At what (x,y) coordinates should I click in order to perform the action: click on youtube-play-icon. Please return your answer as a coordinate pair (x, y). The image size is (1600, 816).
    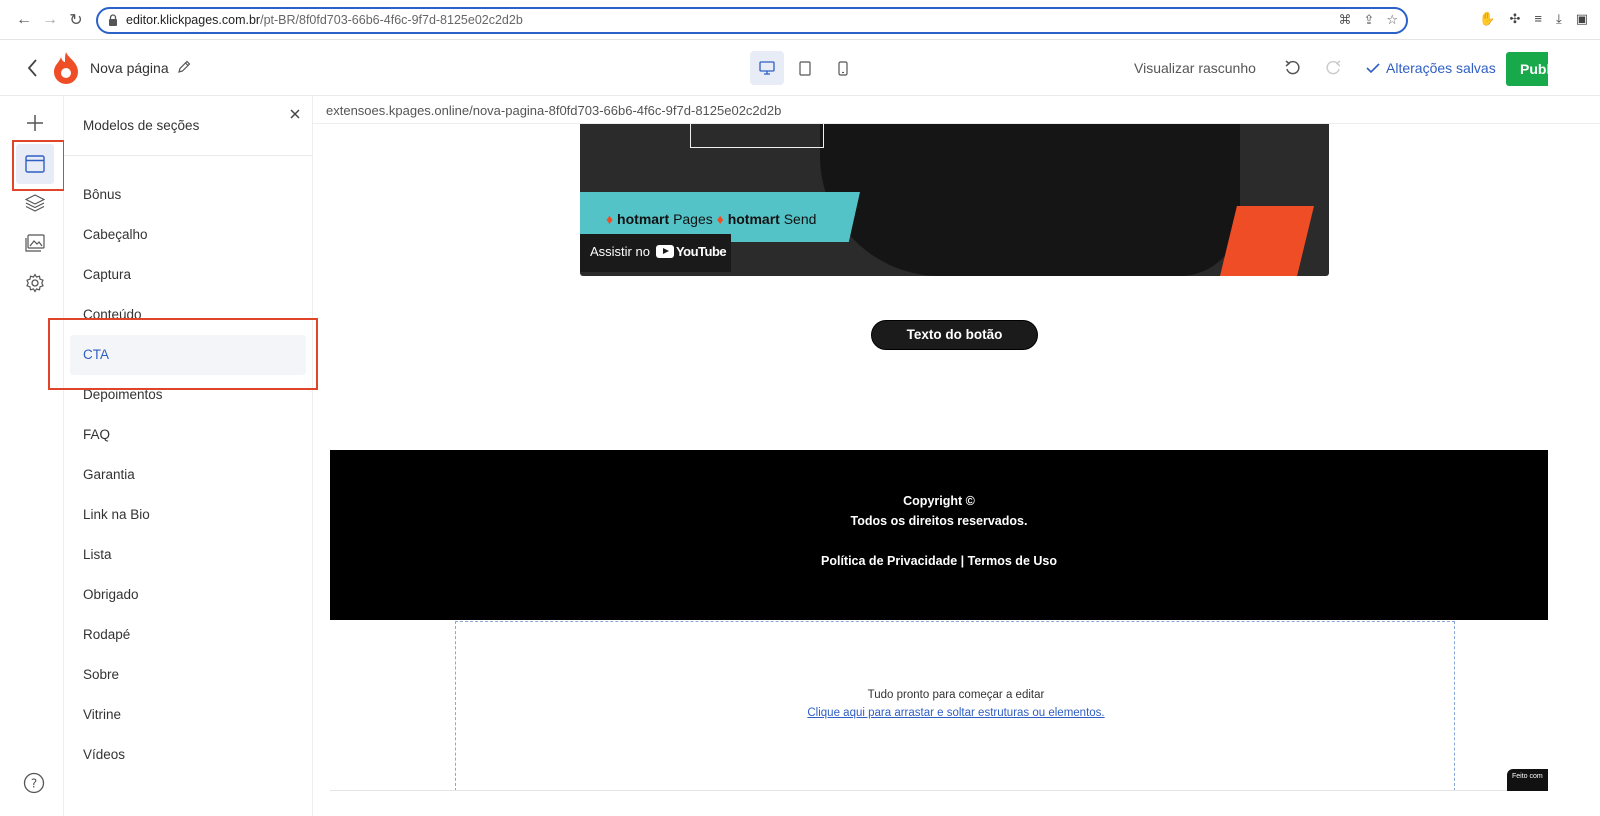
    Looking at the image, I should click on (664, 251).